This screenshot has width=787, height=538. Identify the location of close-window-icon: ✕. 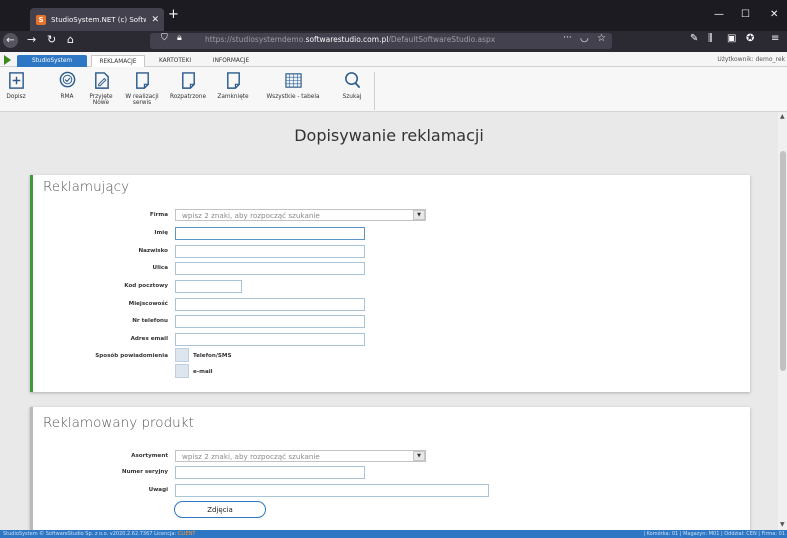
(774, 14).